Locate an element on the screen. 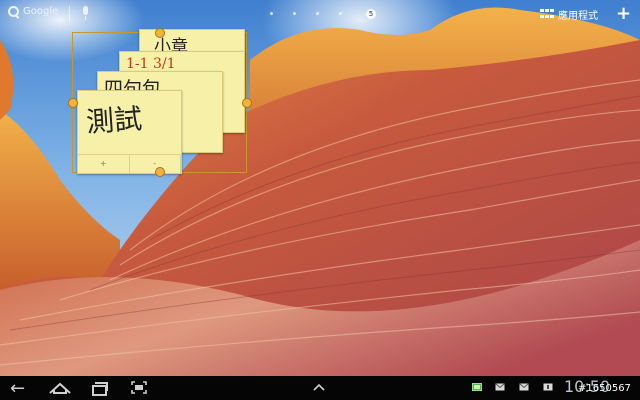 The height and width of the screenshot is (400, 640). google-search-button: Google is located at coordinates (33, 11).